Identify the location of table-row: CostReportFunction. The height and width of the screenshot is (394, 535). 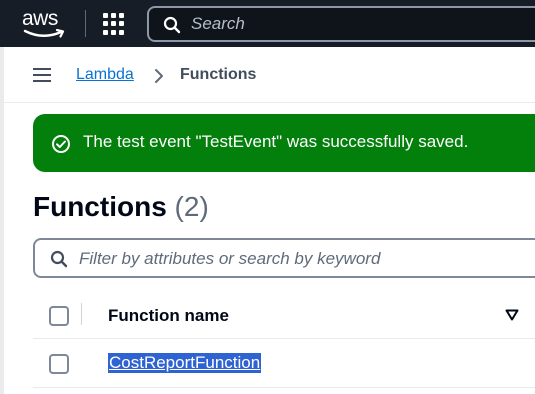
(284, 364).